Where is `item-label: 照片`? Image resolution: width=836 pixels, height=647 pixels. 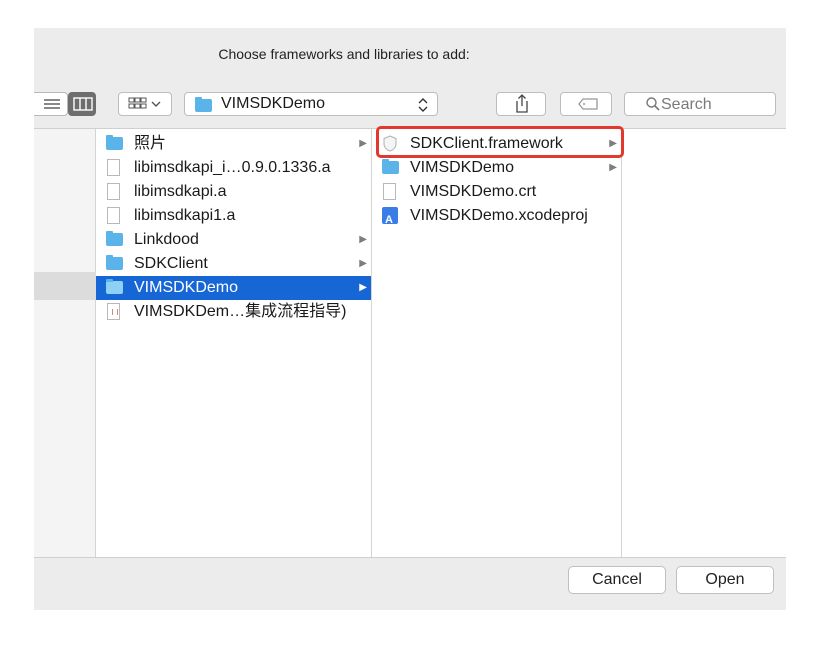
item-label: 照片 is located at coordinates (150, 143).